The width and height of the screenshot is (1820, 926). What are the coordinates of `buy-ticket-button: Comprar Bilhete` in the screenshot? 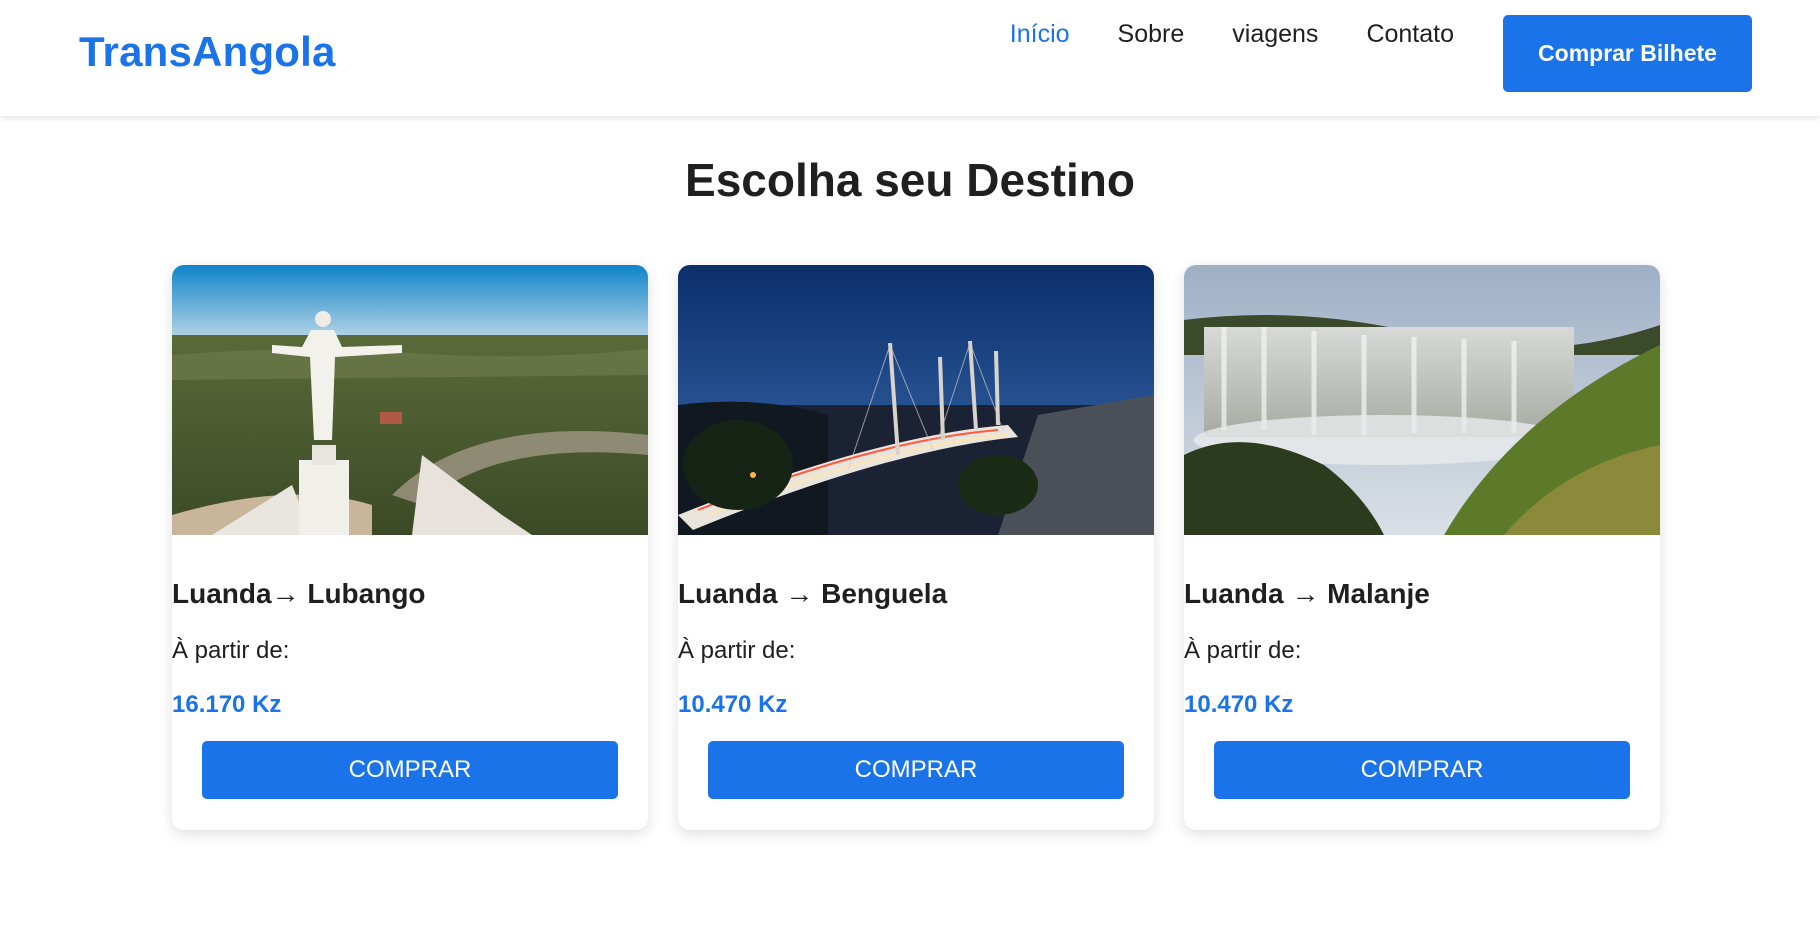 It's located at (1627, 53).